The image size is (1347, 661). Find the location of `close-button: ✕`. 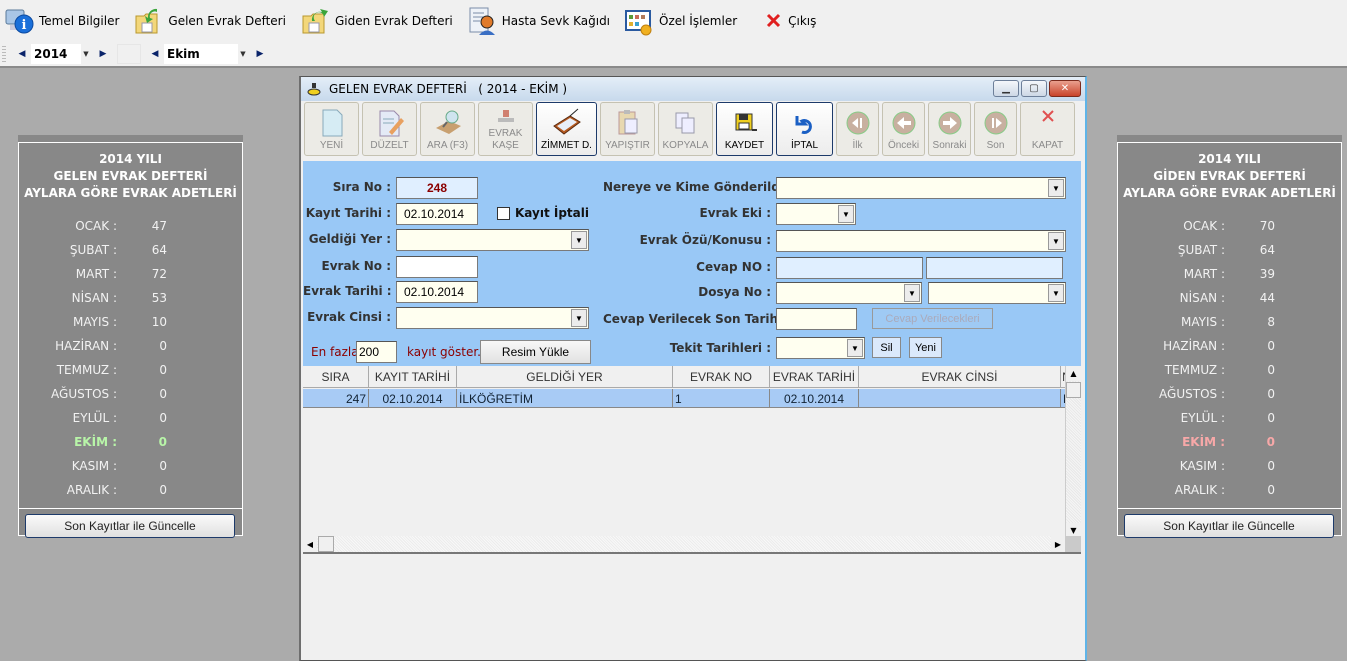

close-button: ✕ is located at coordinates (1065, 88).